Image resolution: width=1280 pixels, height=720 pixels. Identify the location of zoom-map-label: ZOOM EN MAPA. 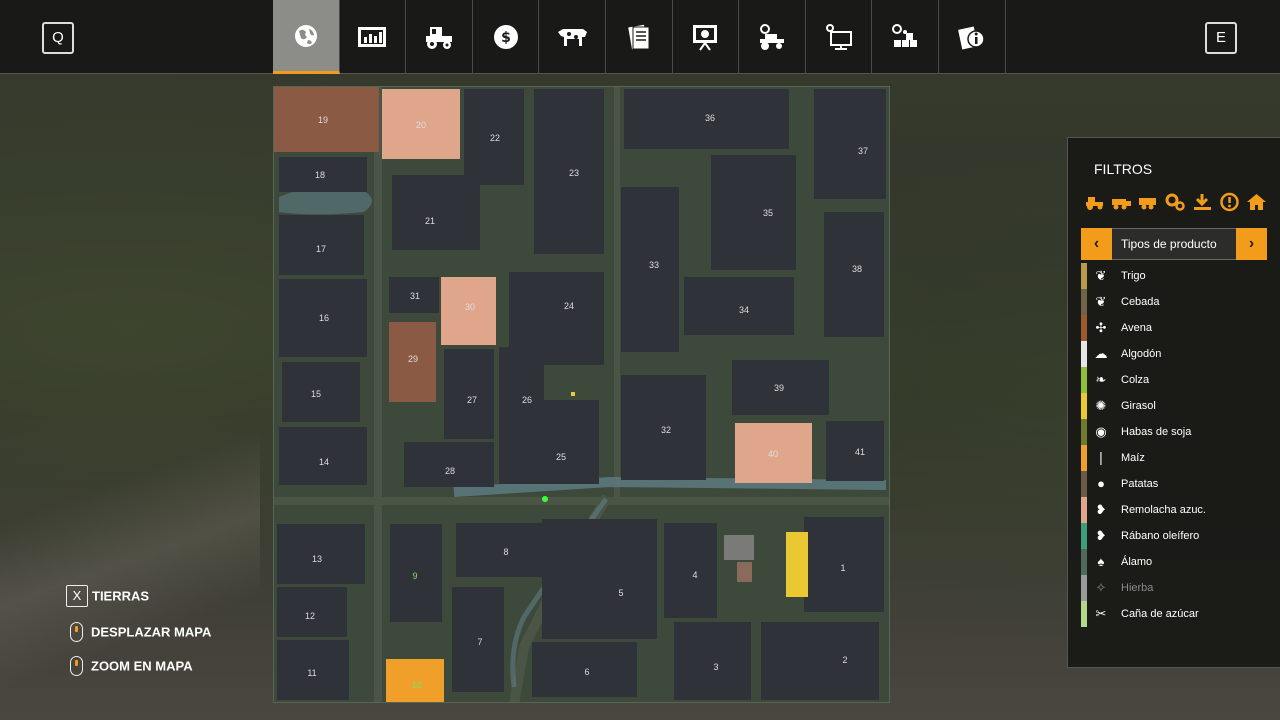
(142, 666).